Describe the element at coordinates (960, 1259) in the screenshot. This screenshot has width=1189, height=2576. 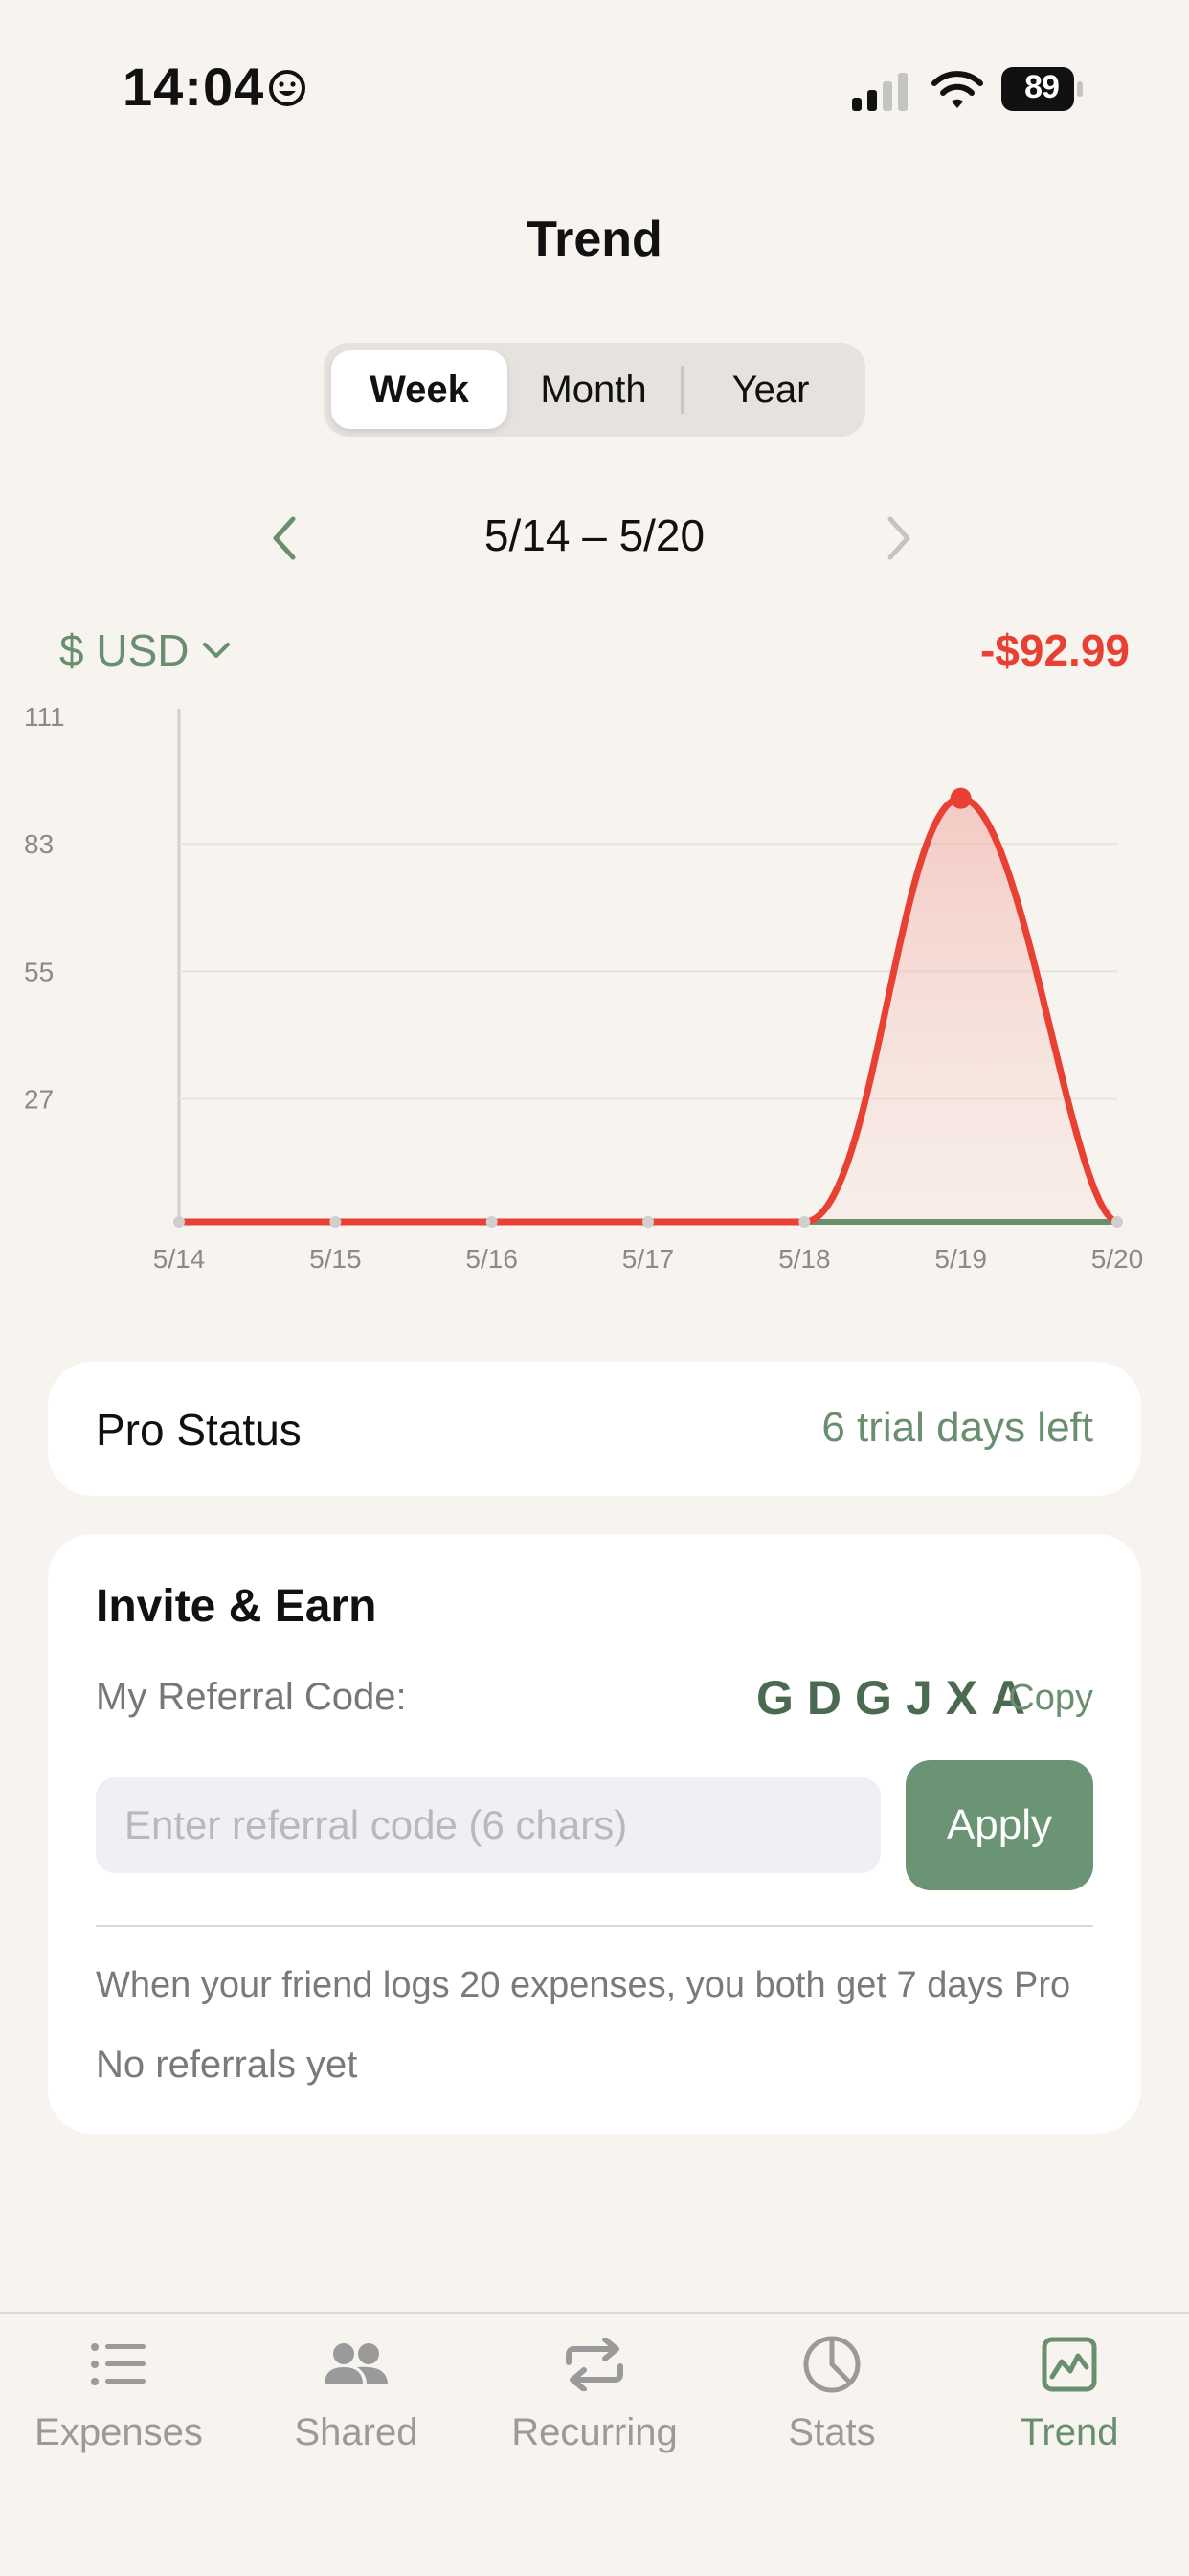
I see `x-tick-label: 5/19` at that location.